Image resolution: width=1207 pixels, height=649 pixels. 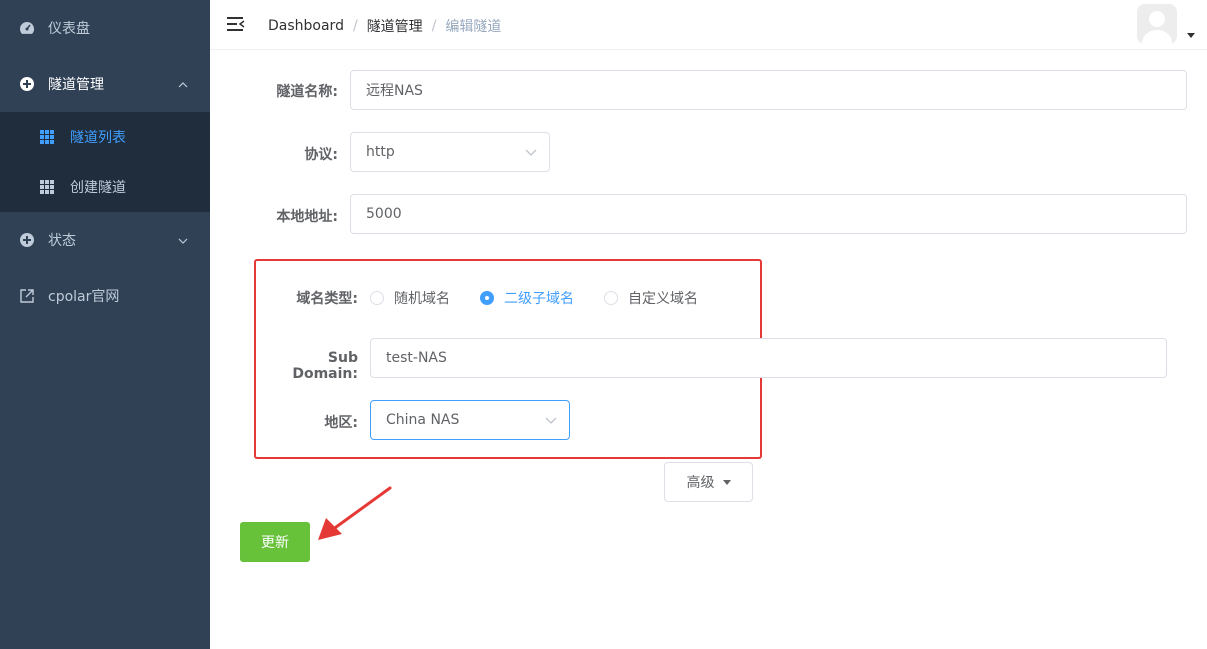 What do you see at coordinates (423, 420) in the screenshot?
I see `region-value: China NAS` at bounding box center [423, 420].